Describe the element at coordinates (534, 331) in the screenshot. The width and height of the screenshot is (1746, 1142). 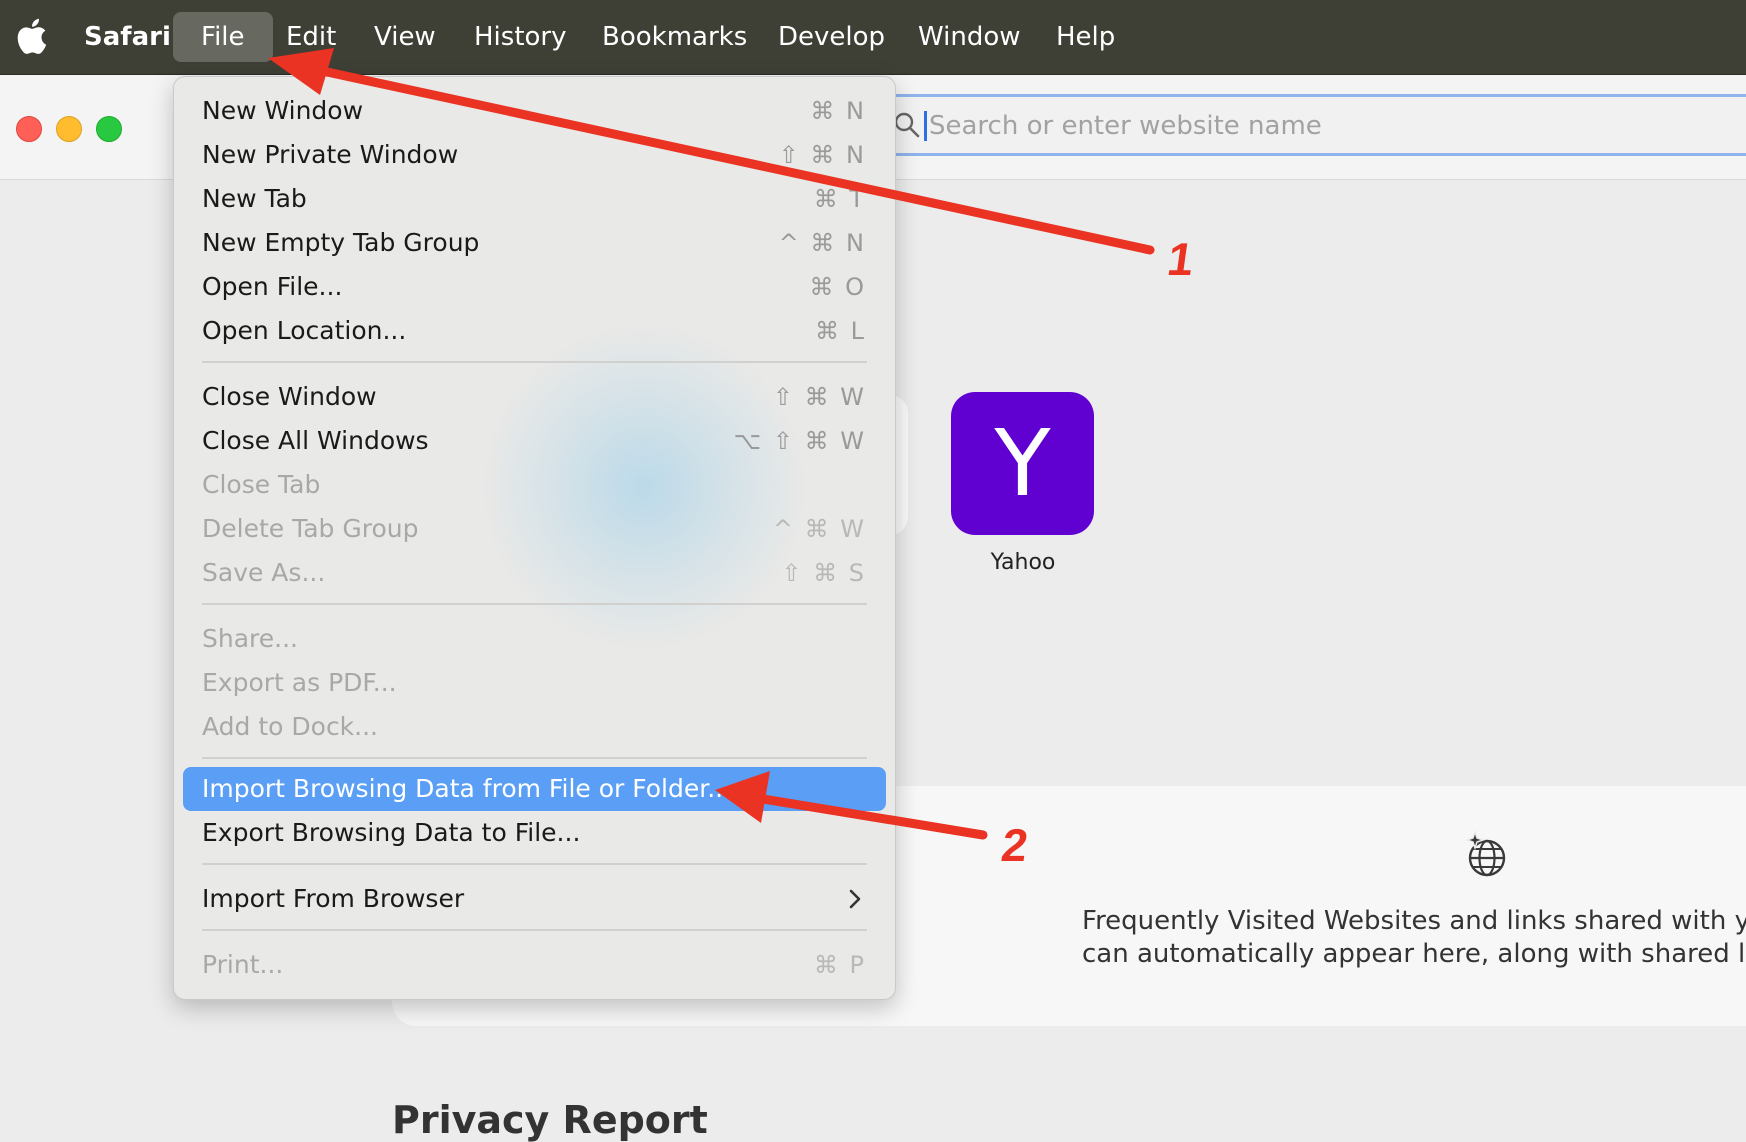
I see `menu-item-open-location: Open Location... ⌘ L` at that location.